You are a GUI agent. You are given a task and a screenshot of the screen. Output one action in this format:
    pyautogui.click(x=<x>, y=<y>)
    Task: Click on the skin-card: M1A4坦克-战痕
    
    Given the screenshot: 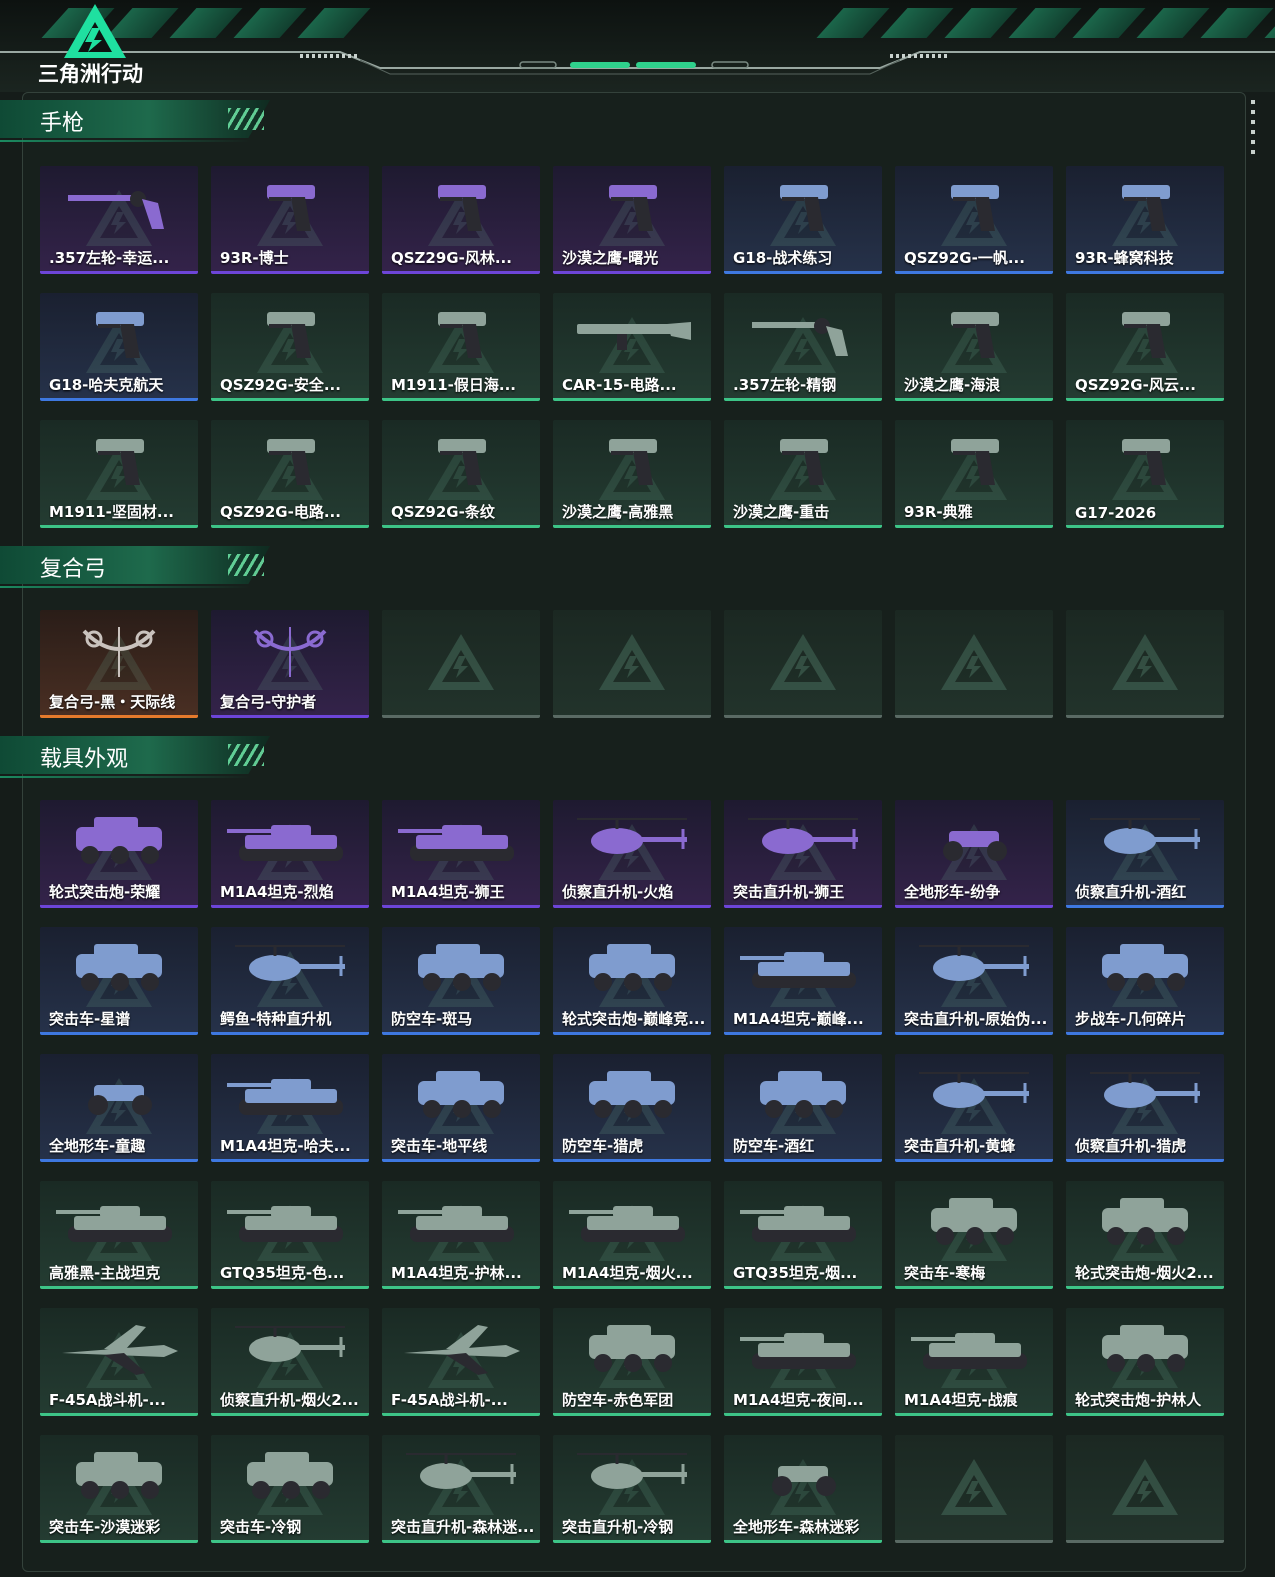 What is the action you would take?
    pyautogui.click(x=974, y=1362)
    